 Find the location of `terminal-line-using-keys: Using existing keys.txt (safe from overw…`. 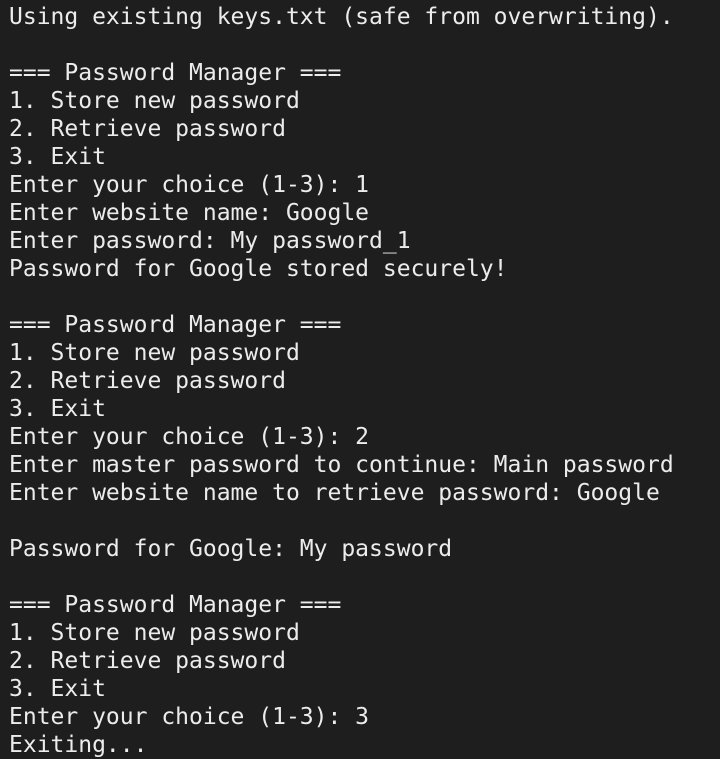

terminal-line-using-keys: Using existing keys.txt (safe from overw… is located at coordinates (341, 17).